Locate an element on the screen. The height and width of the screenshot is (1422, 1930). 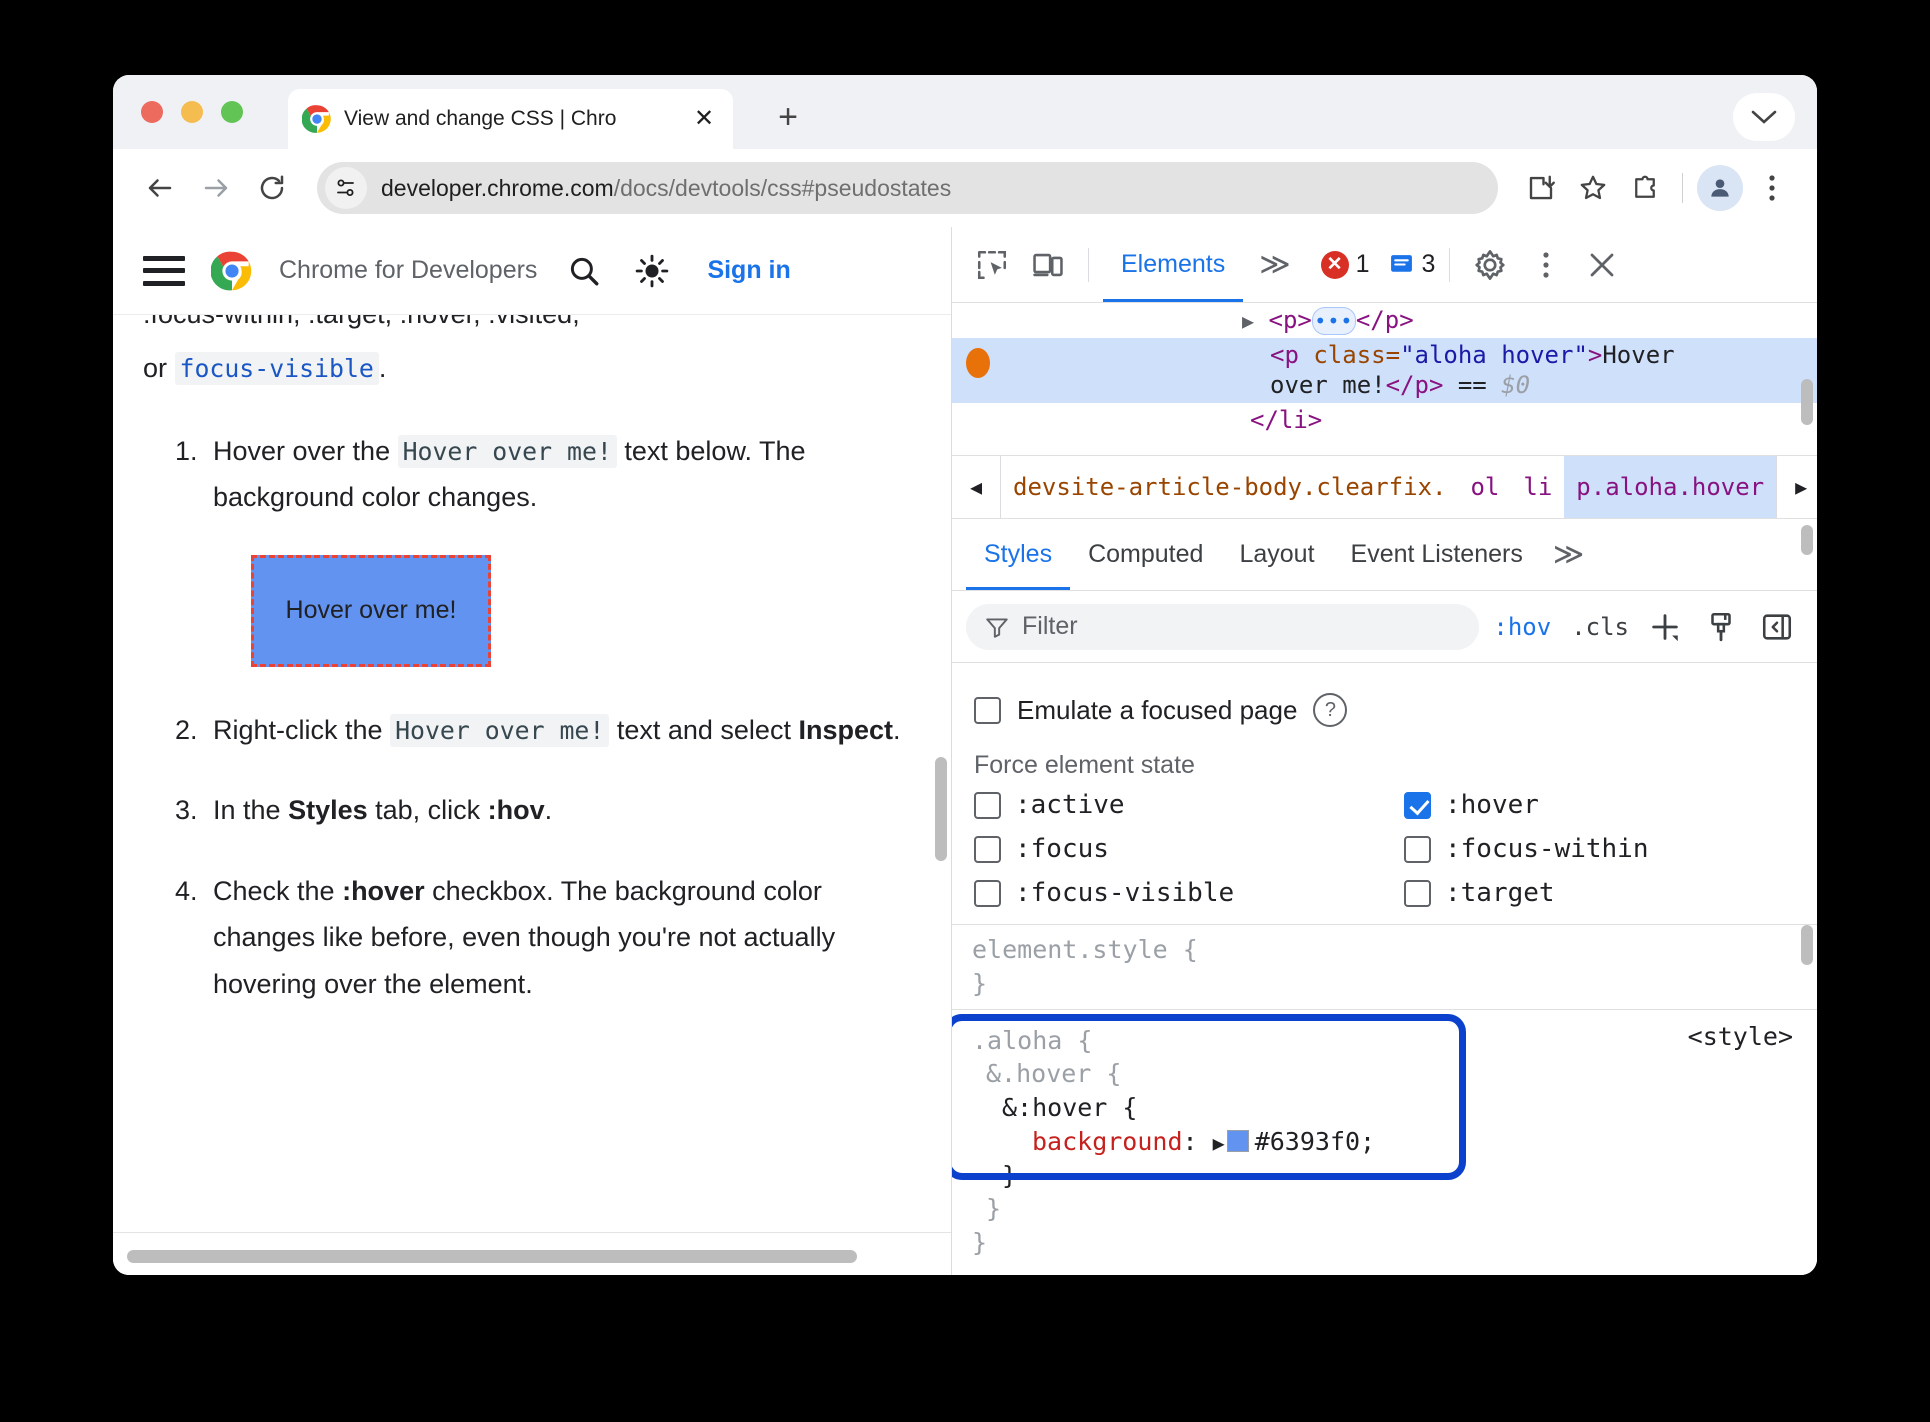
copy-styles-button is located at coordinates (1721, 627).